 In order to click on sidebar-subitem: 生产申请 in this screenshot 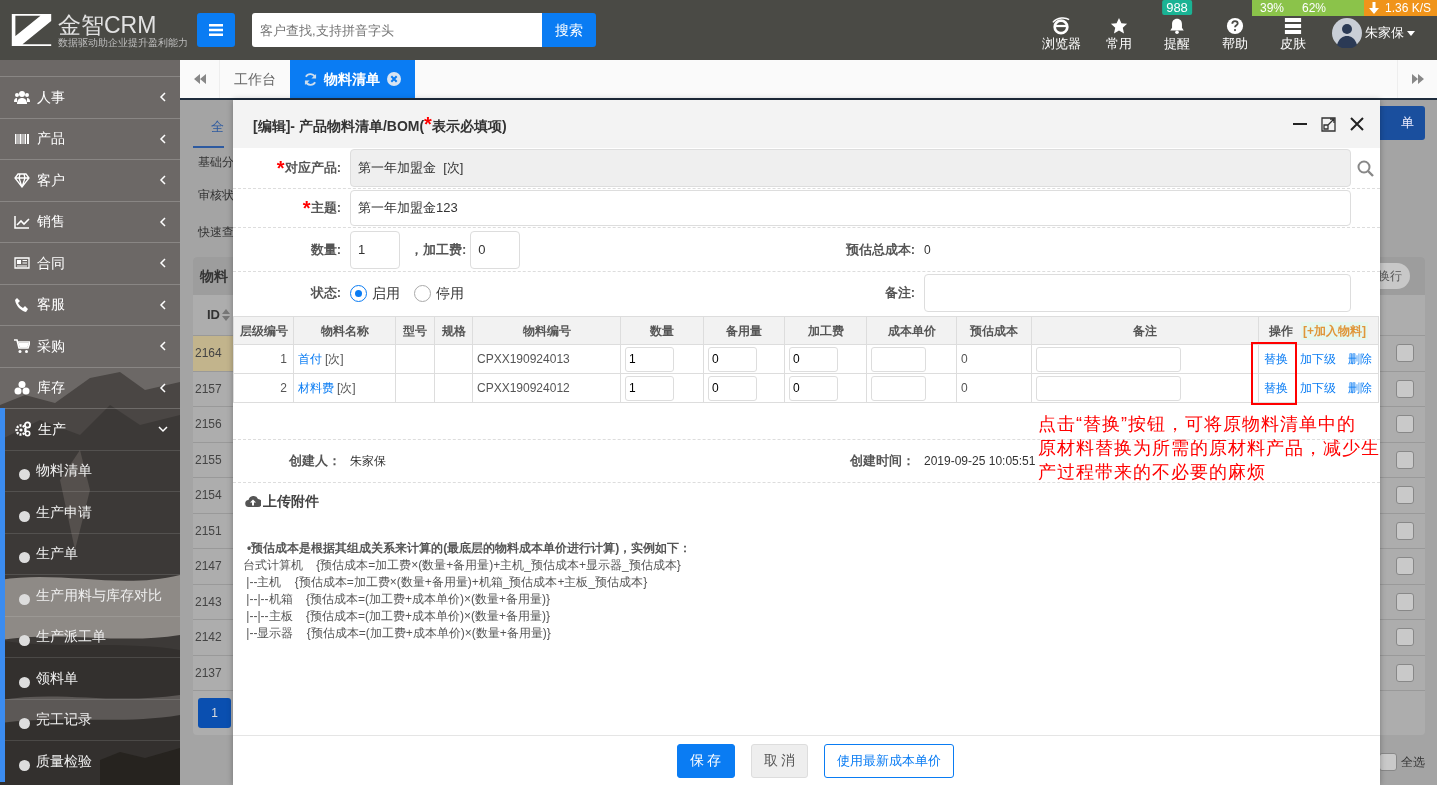, I will do `click(92, 512)`.